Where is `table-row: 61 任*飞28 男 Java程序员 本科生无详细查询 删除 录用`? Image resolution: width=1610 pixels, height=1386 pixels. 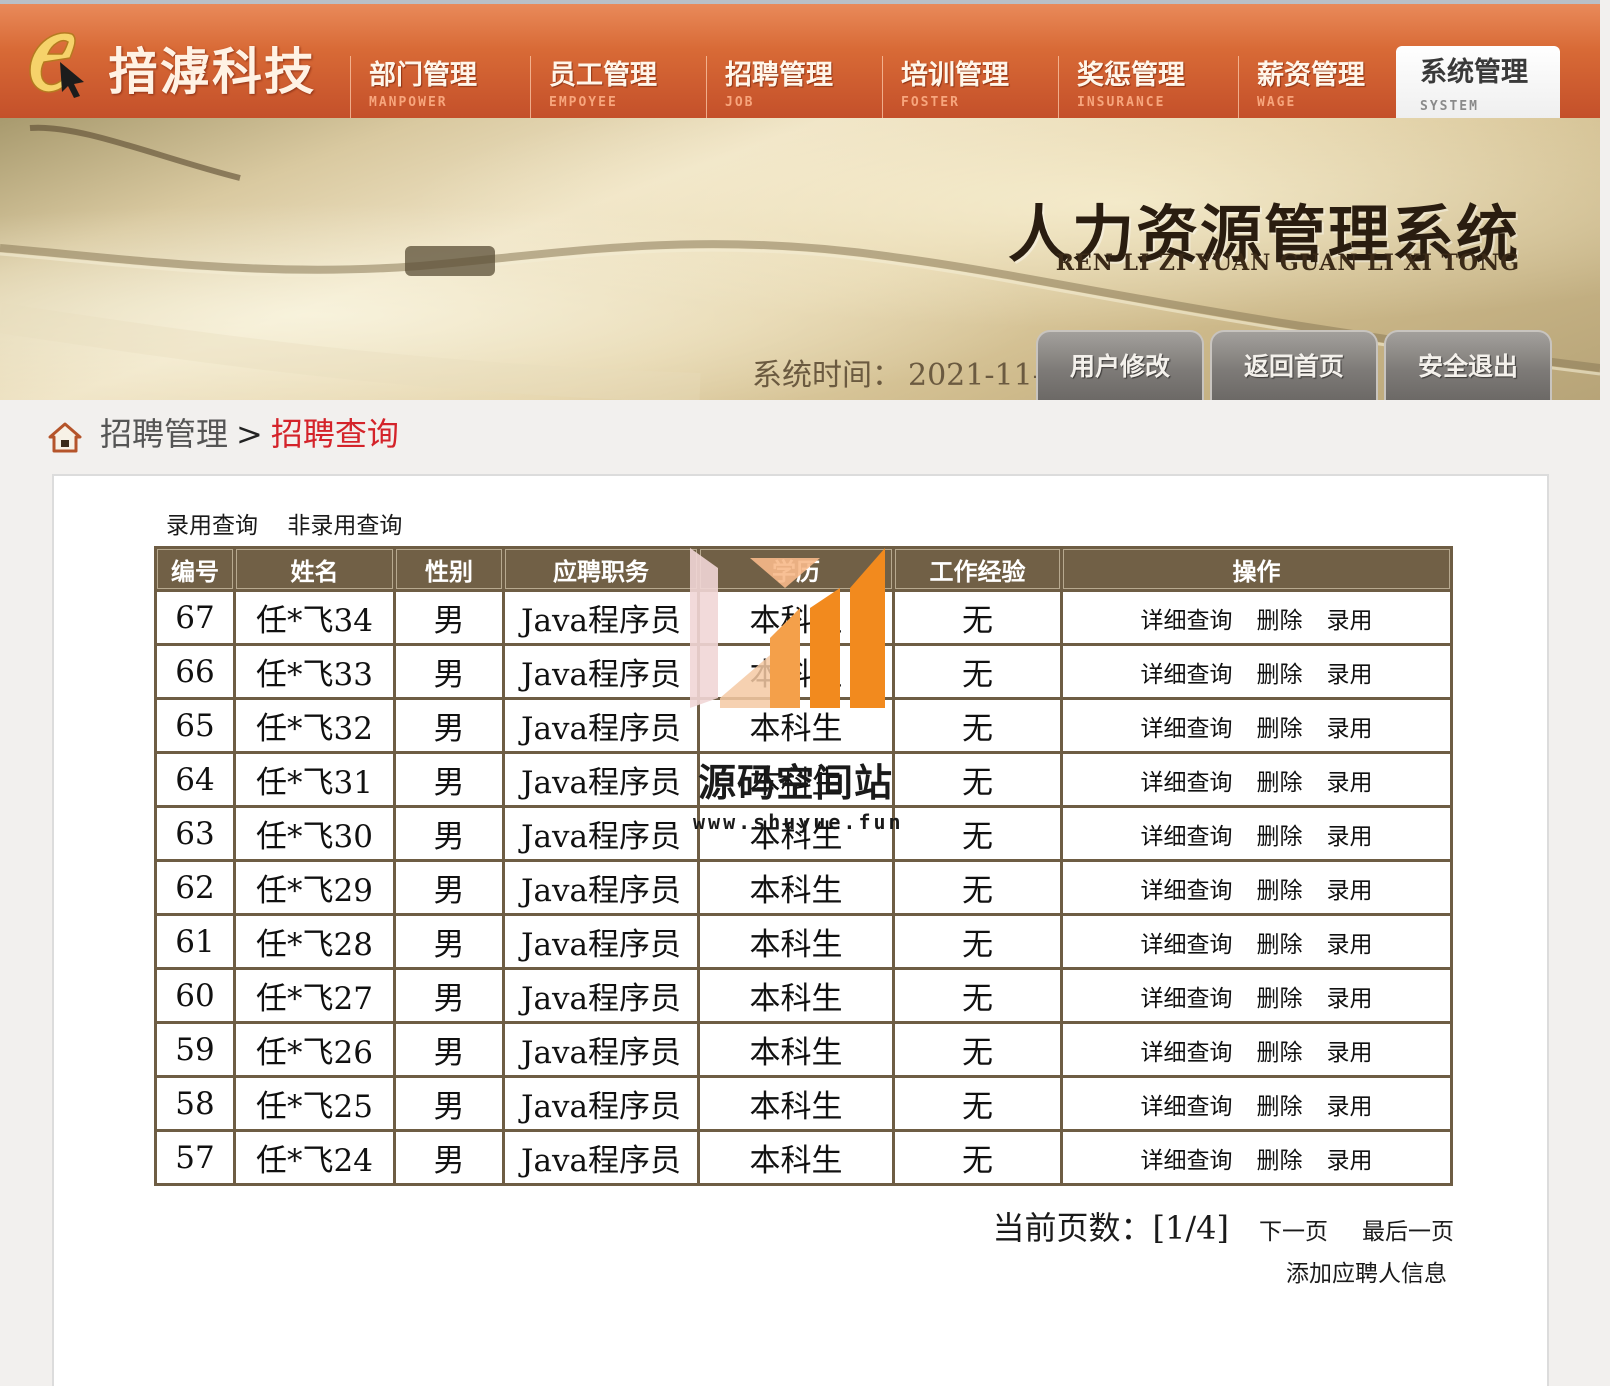
table-row: 61 任*飞28 男 Java程序员 本科生无详细查询 删除 录用 is located at coordinates (803, 941).